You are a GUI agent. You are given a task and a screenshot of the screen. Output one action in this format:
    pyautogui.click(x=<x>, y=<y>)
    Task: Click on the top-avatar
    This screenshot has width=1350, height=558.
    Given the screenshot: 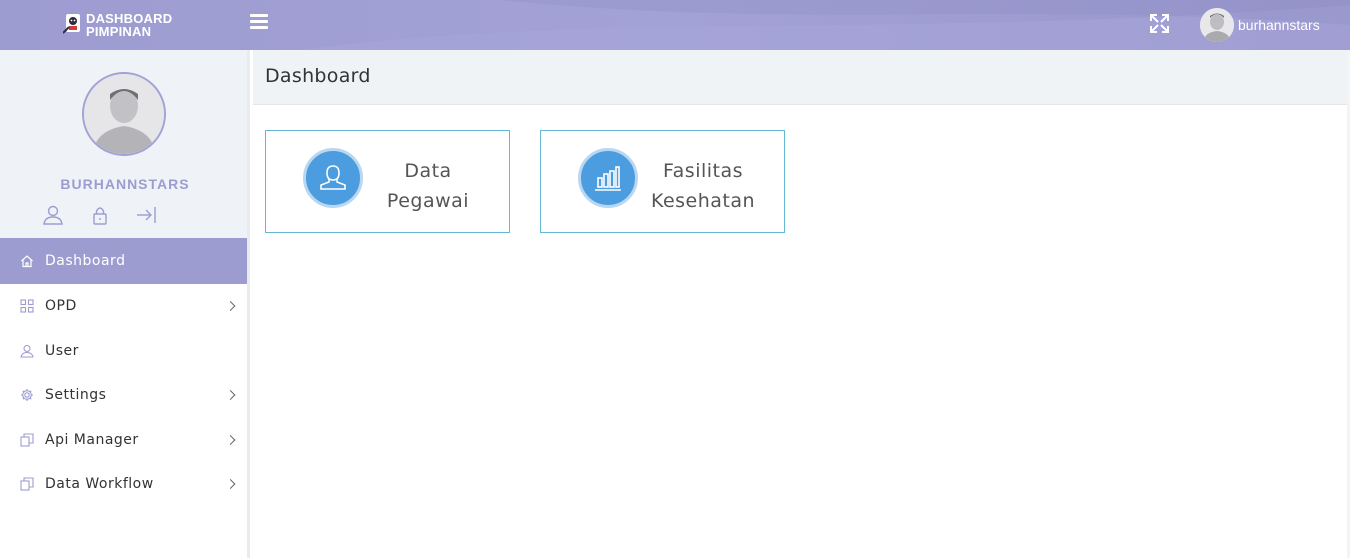 What is the action you would take?
    pyautogui.click(x=1217, y=25)
    